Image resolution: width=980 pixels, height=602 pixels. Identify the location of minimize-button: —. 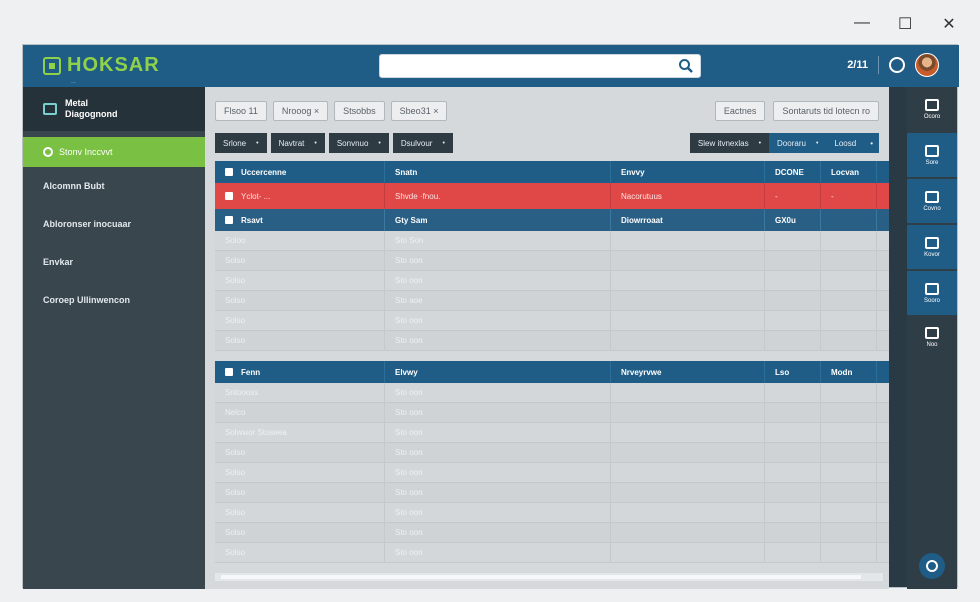
(862, 24).